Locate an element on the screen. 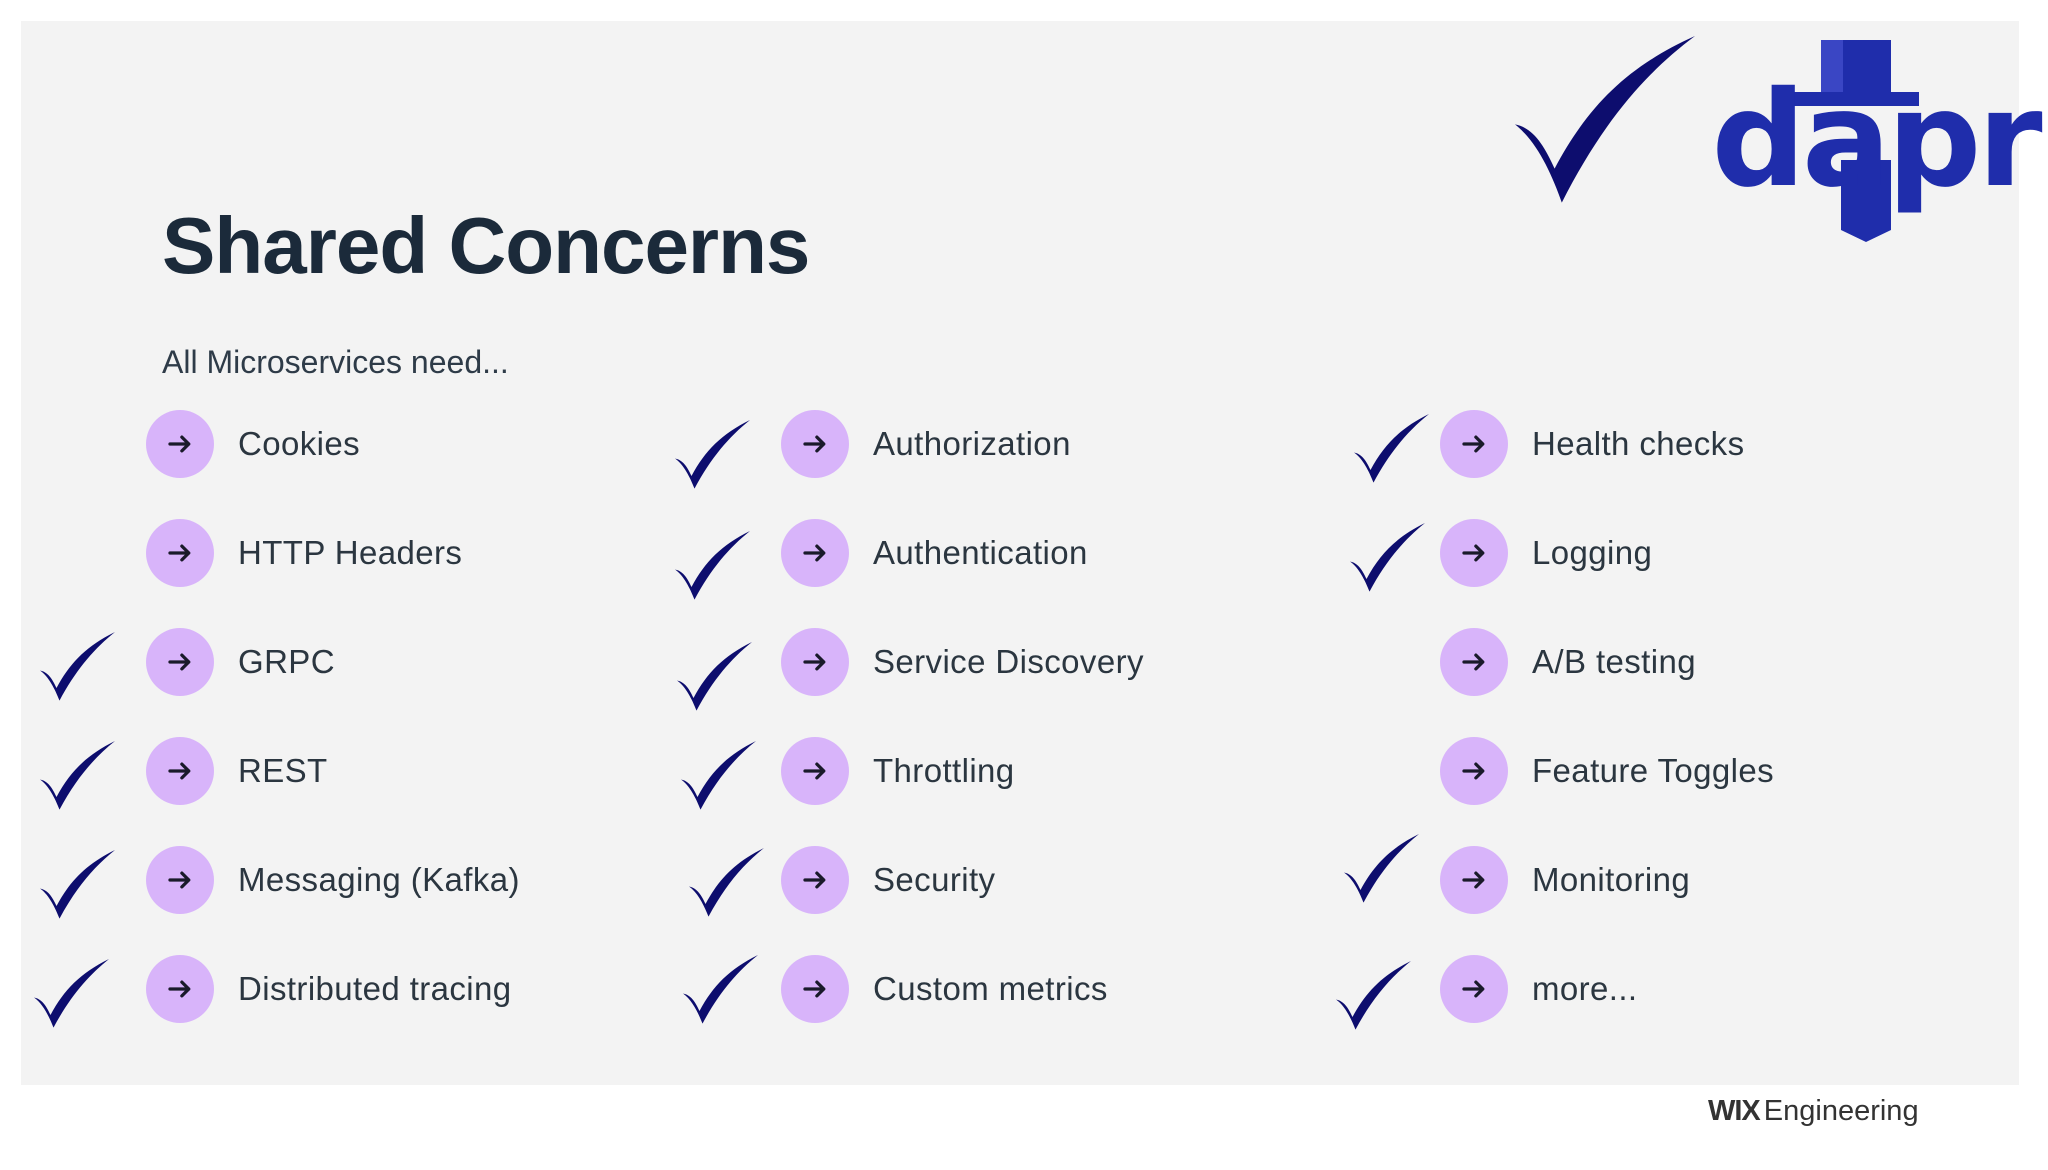  list-item: A/B testing is located at coordinates (1568, 662).